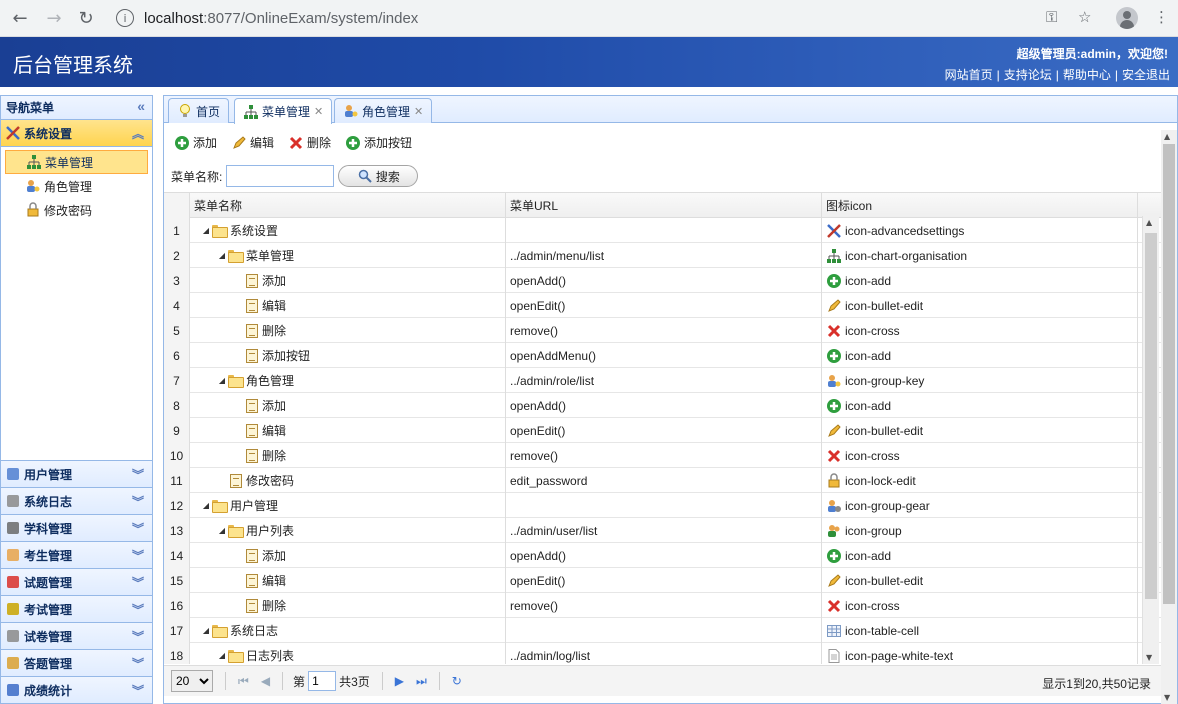 This screenshot has height=704, width=1178. What do you see at coordinates (76, 501) in the screenshot?
I see `accordion-group-2: 系统日志 ︾` at bounding box center [76, 501].